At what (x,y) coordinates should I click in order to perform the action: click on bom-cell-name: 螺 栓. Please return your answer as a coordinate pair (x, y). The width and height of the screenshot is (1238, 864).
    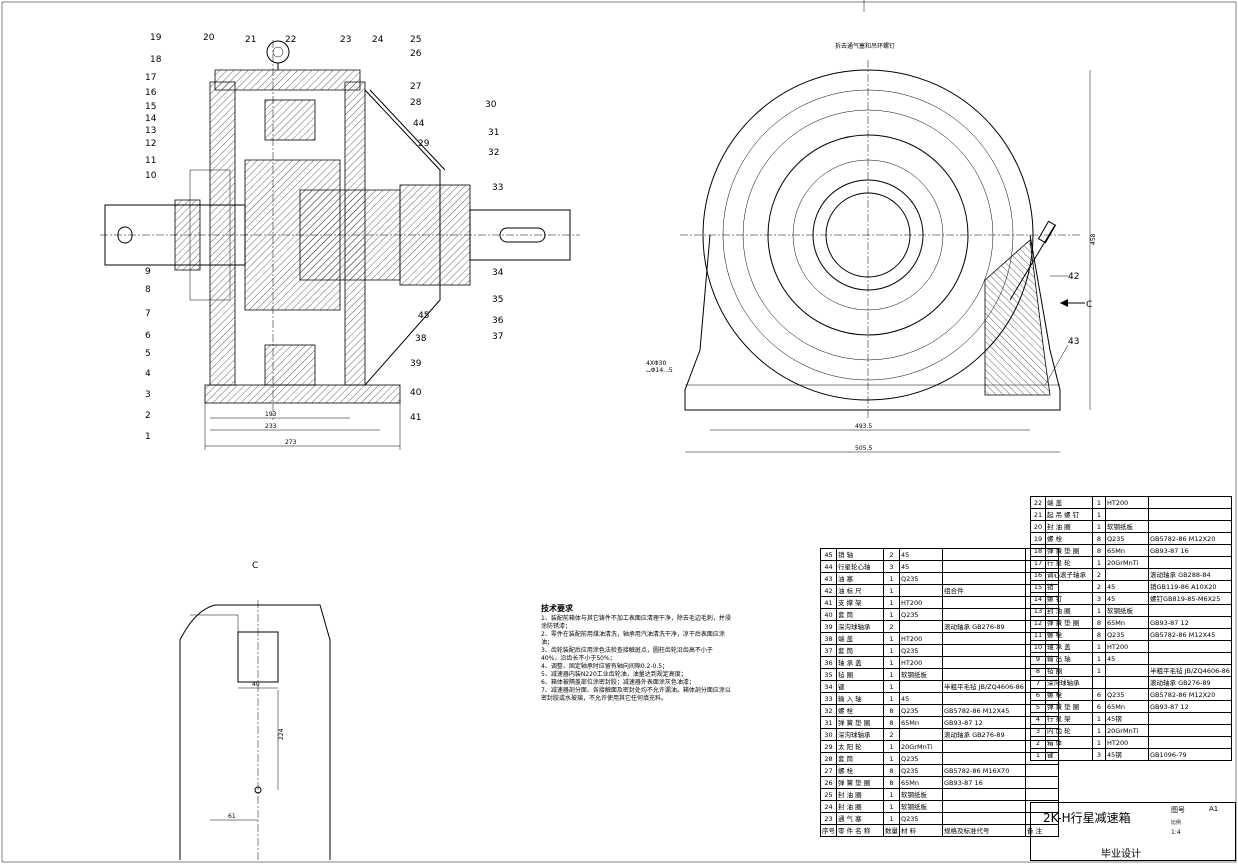
    Looking at the image, I should click on (1069, 694).